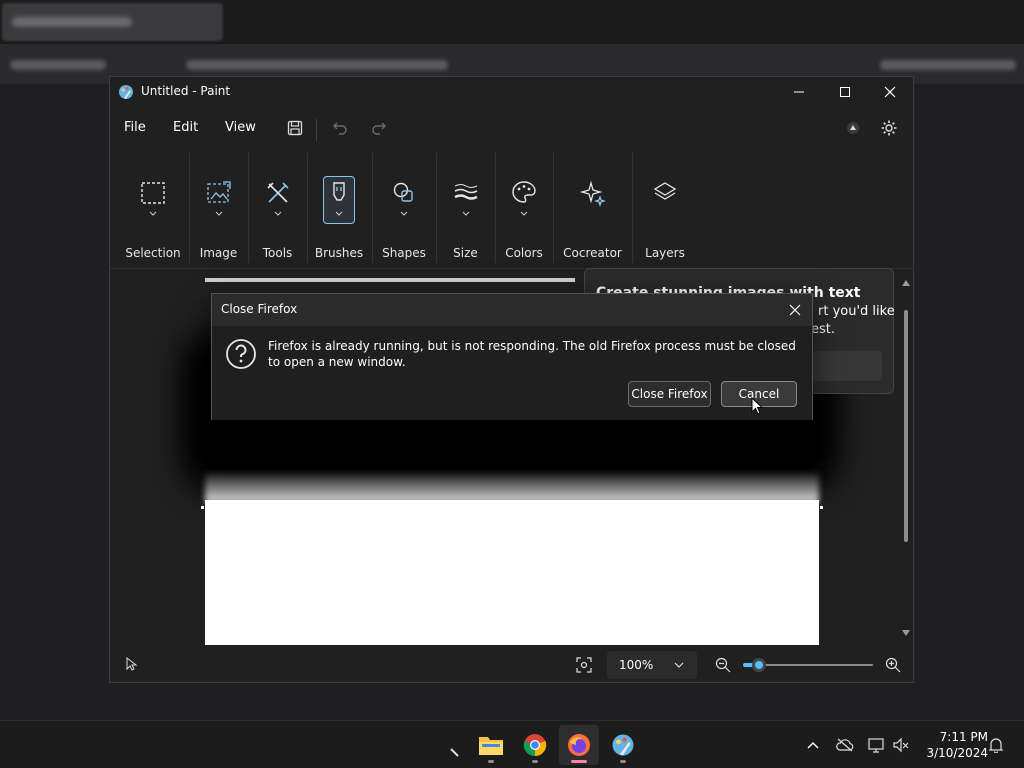  Describe the element at coordinates (524, 192) in the screenshot. I see `palette-icon` at that location.